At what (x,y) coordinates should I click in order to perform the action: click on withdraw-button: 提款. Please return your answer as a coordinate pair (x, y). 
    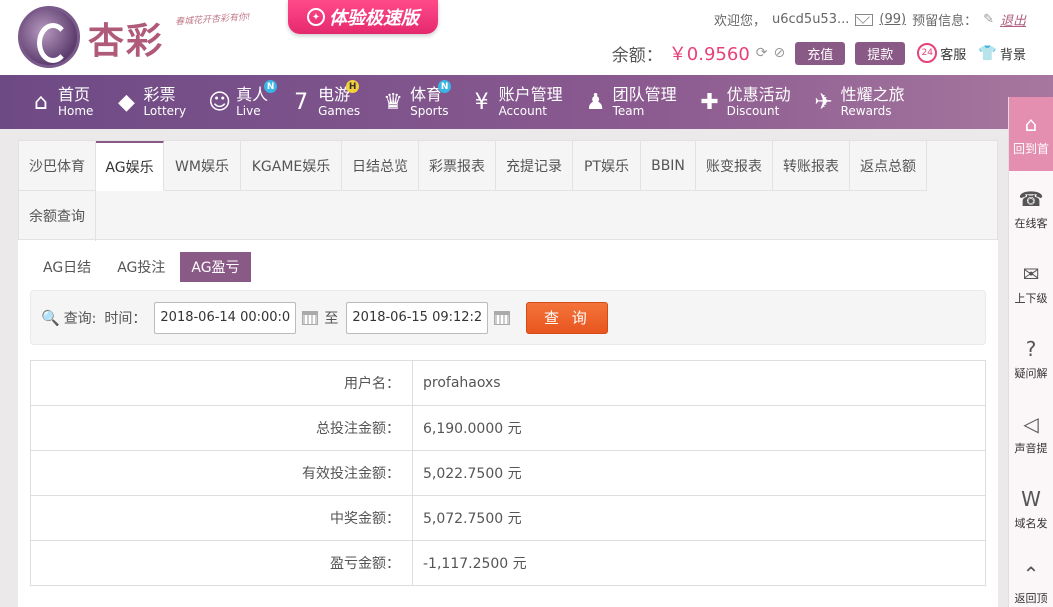
    Looking at the image, I should click on (880, 53).